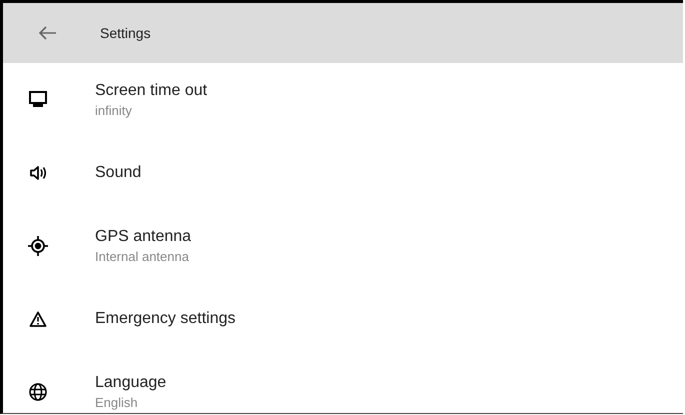 This screenshot has width=685, height=415. What do you see at coordinates (151, 91) in the screenshot?
I see `item-title: Screen time out` at bounding box center [151, 91].